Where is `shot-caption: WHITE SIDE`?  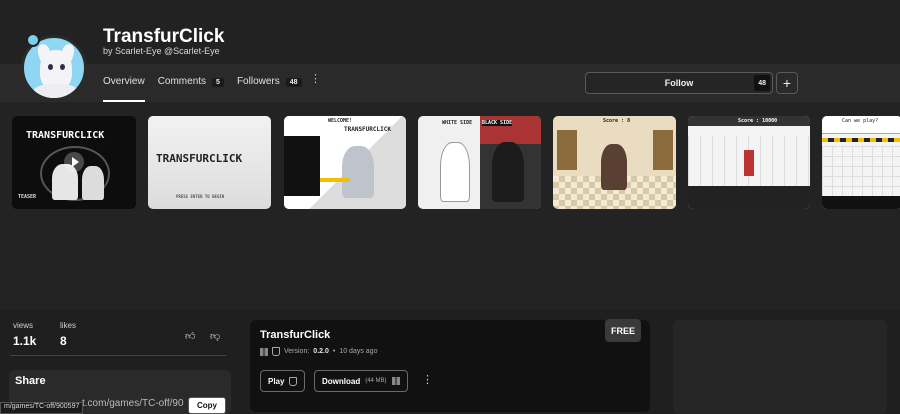 shot-caption: WHITE SIDE is located at coordinates (457, 123).